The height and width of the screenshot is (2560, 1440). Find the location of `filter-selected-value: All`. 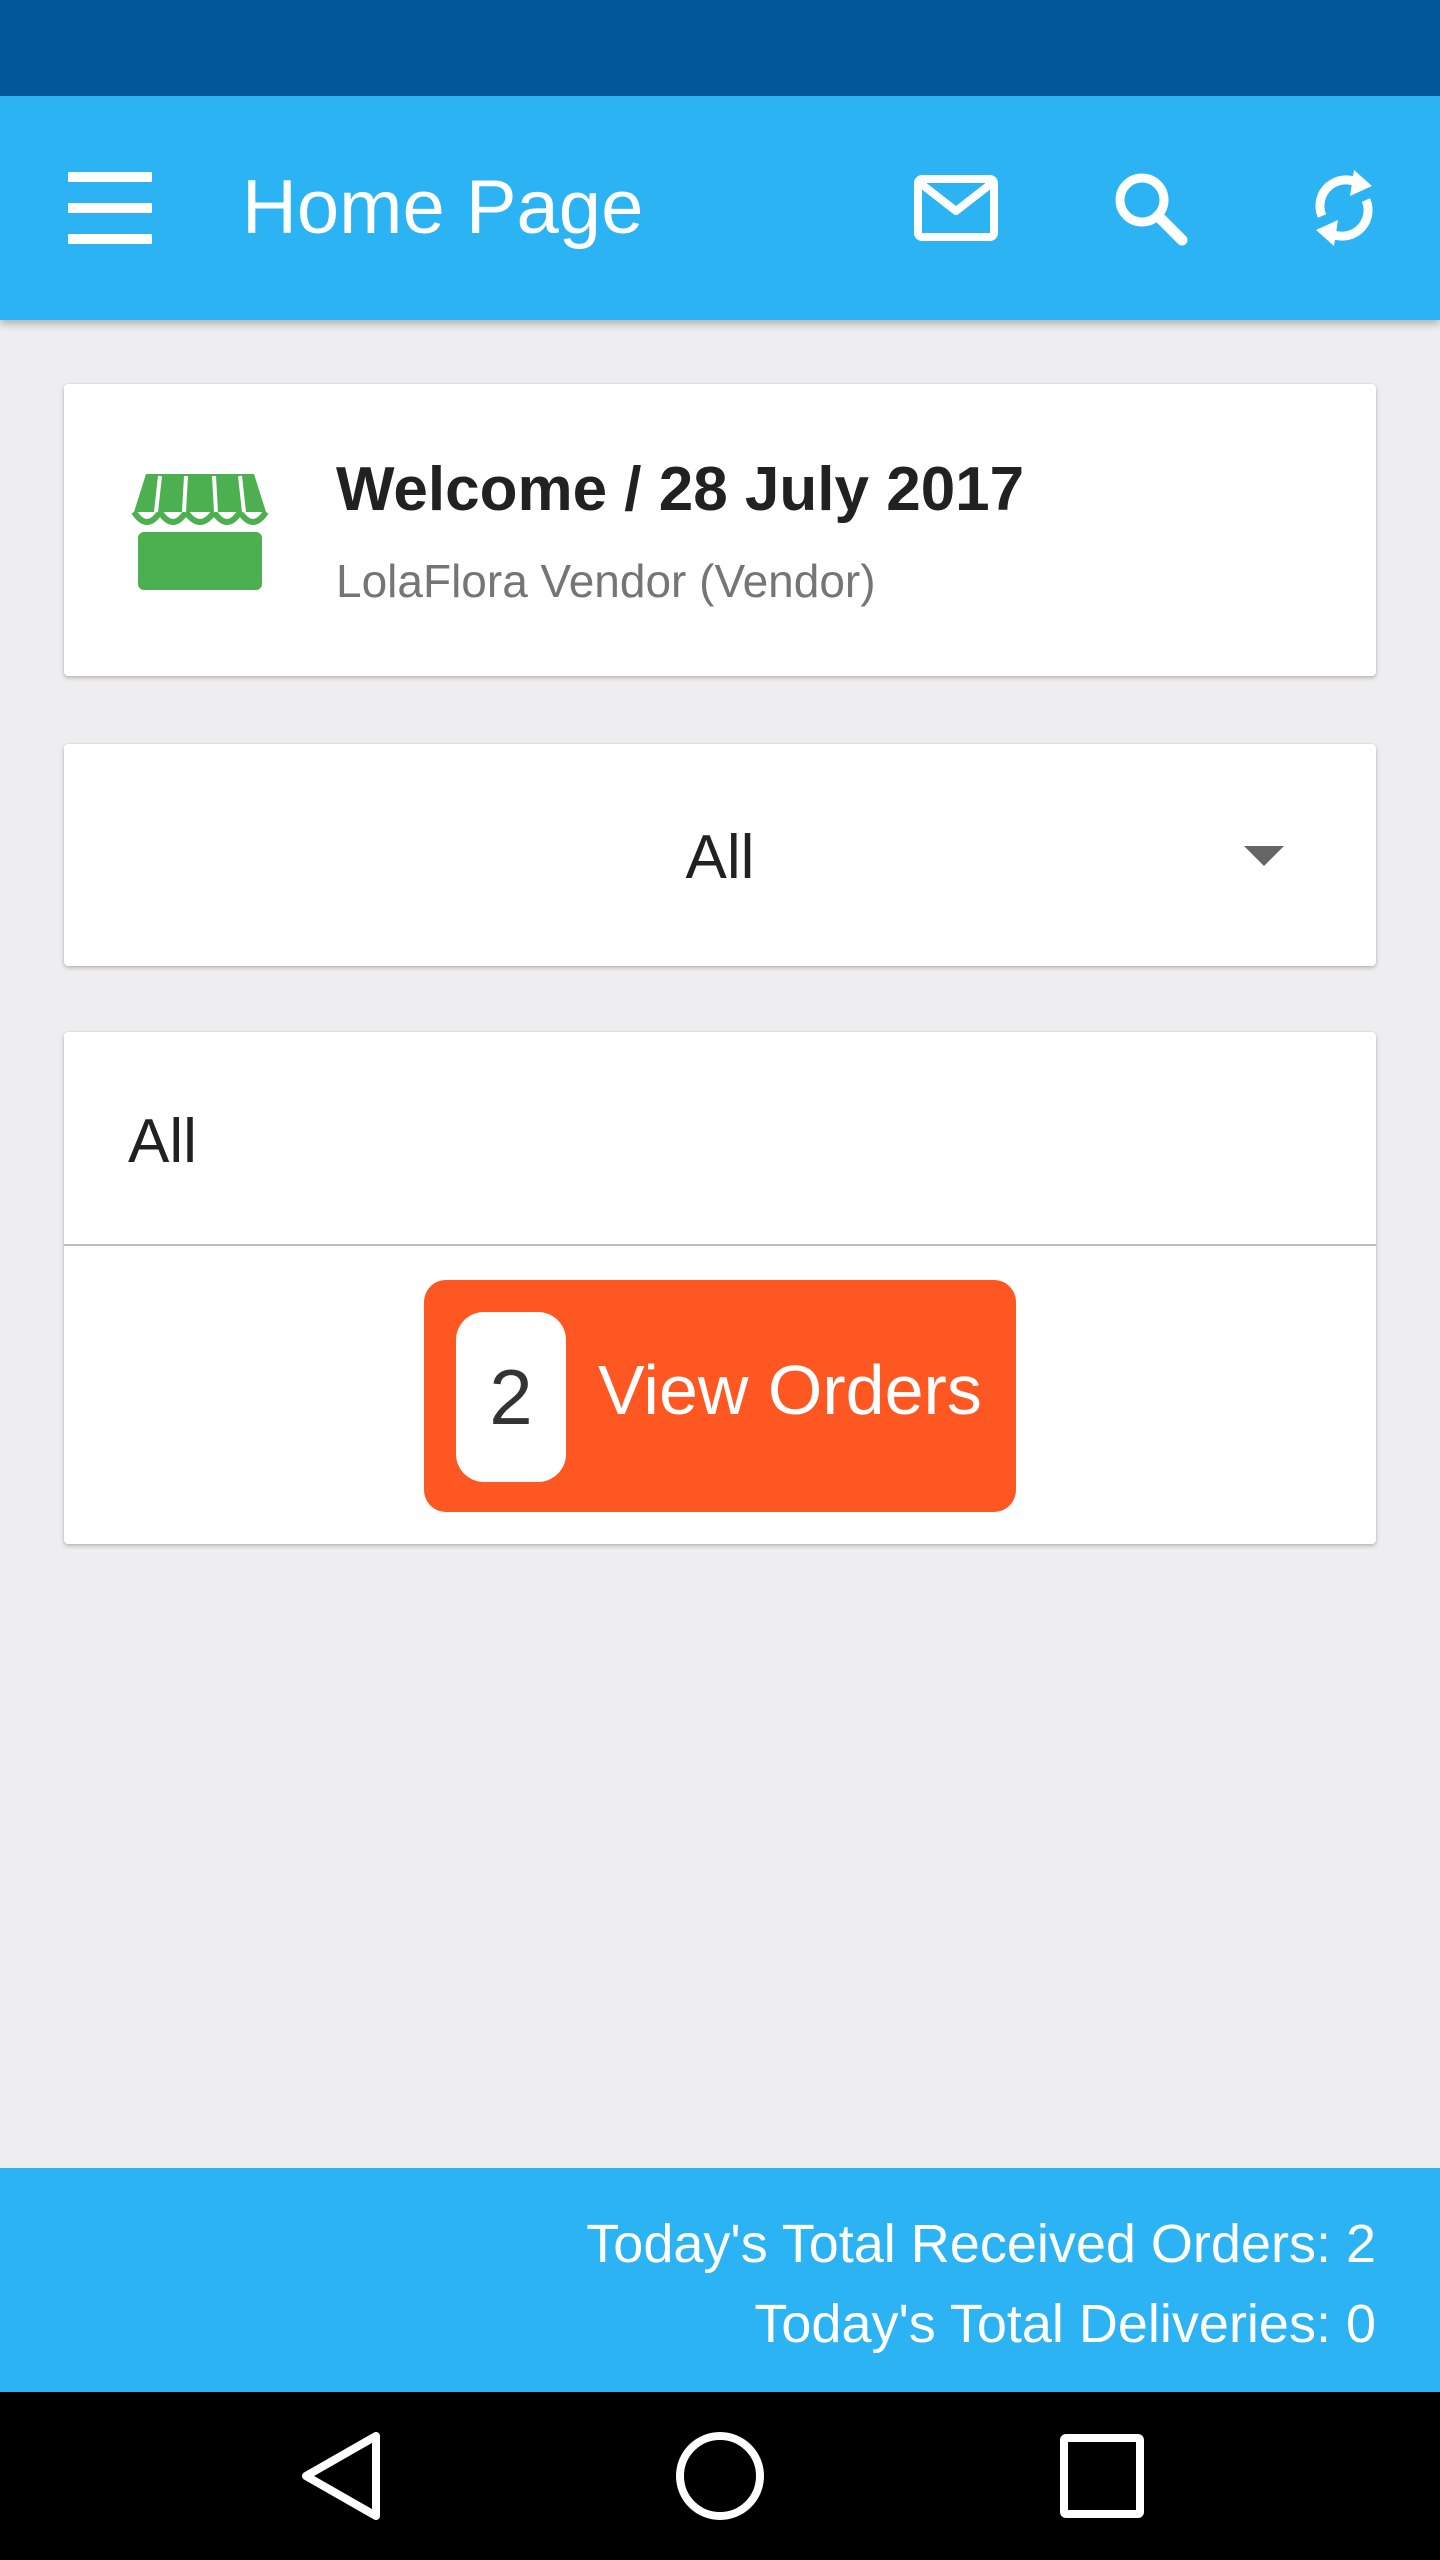

filter-selected-value: All is located at coordinates (720, 857).